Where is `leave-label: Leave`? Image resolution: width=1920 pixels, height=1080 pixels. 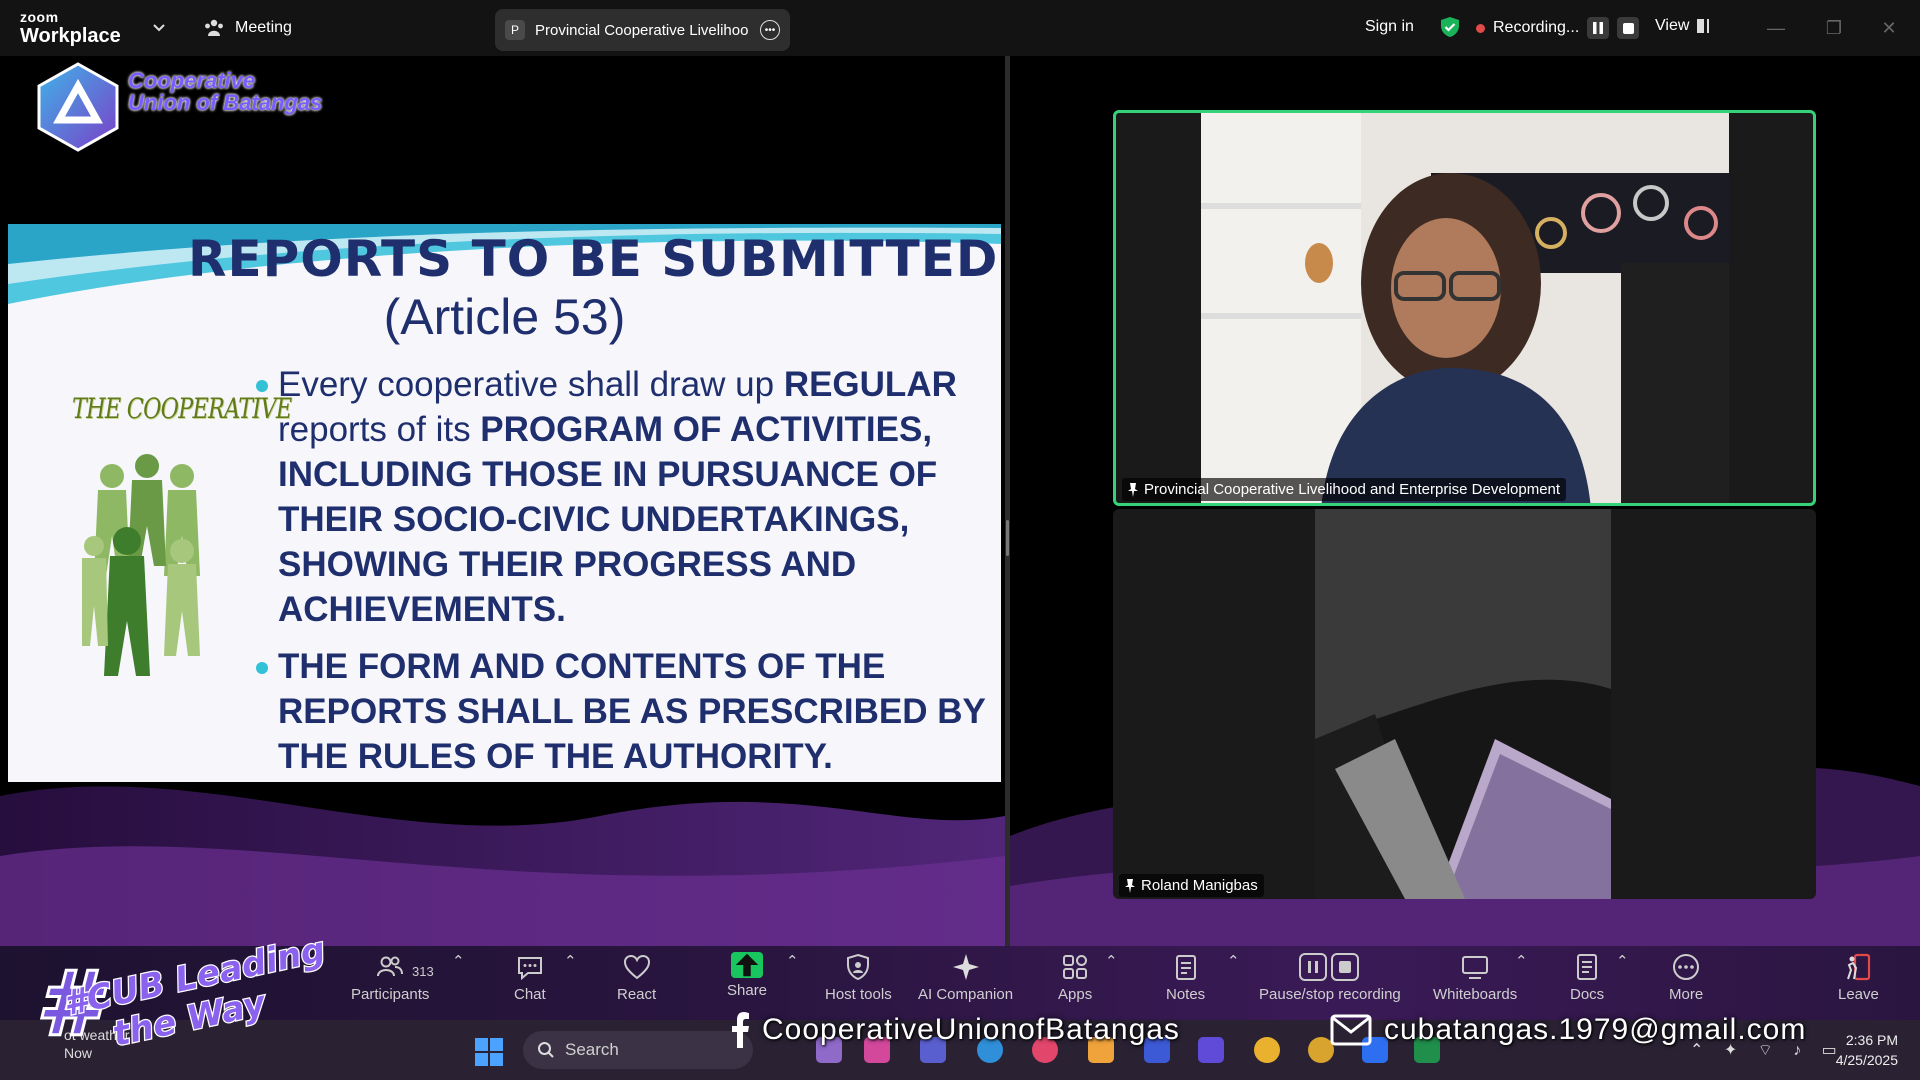 leave-label: Leave is located at coordinates (1858, 994).